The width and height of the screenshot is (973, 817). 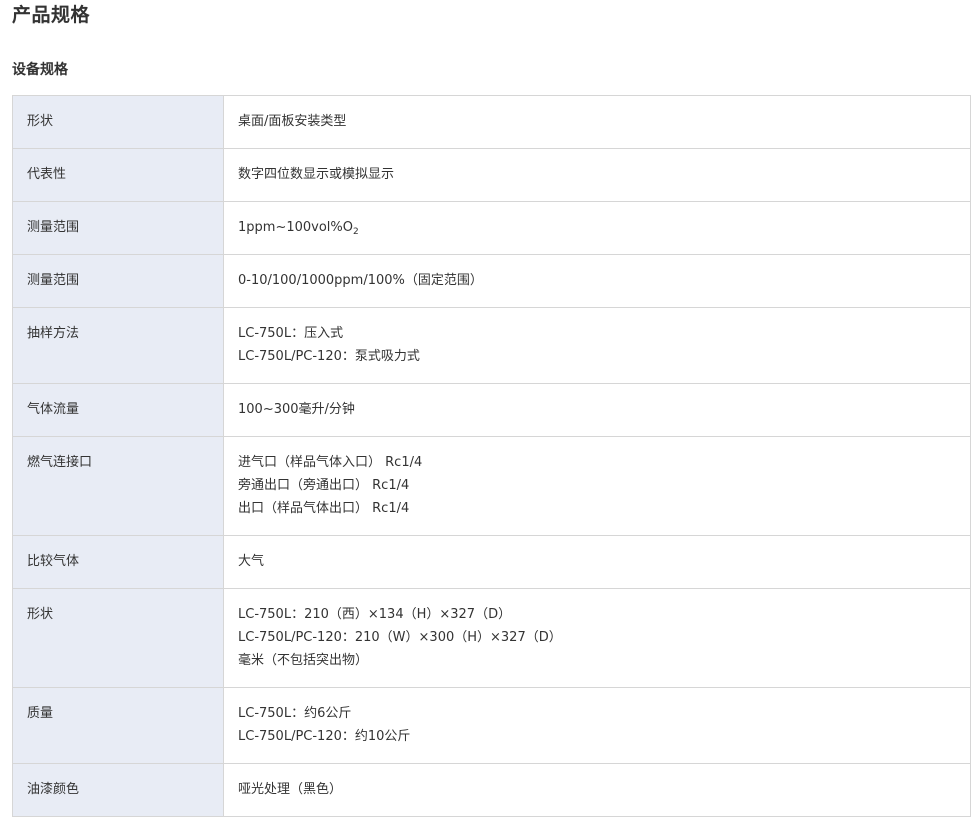 I want to click on row-label: 抽样方法, so click(x=118, y=345).